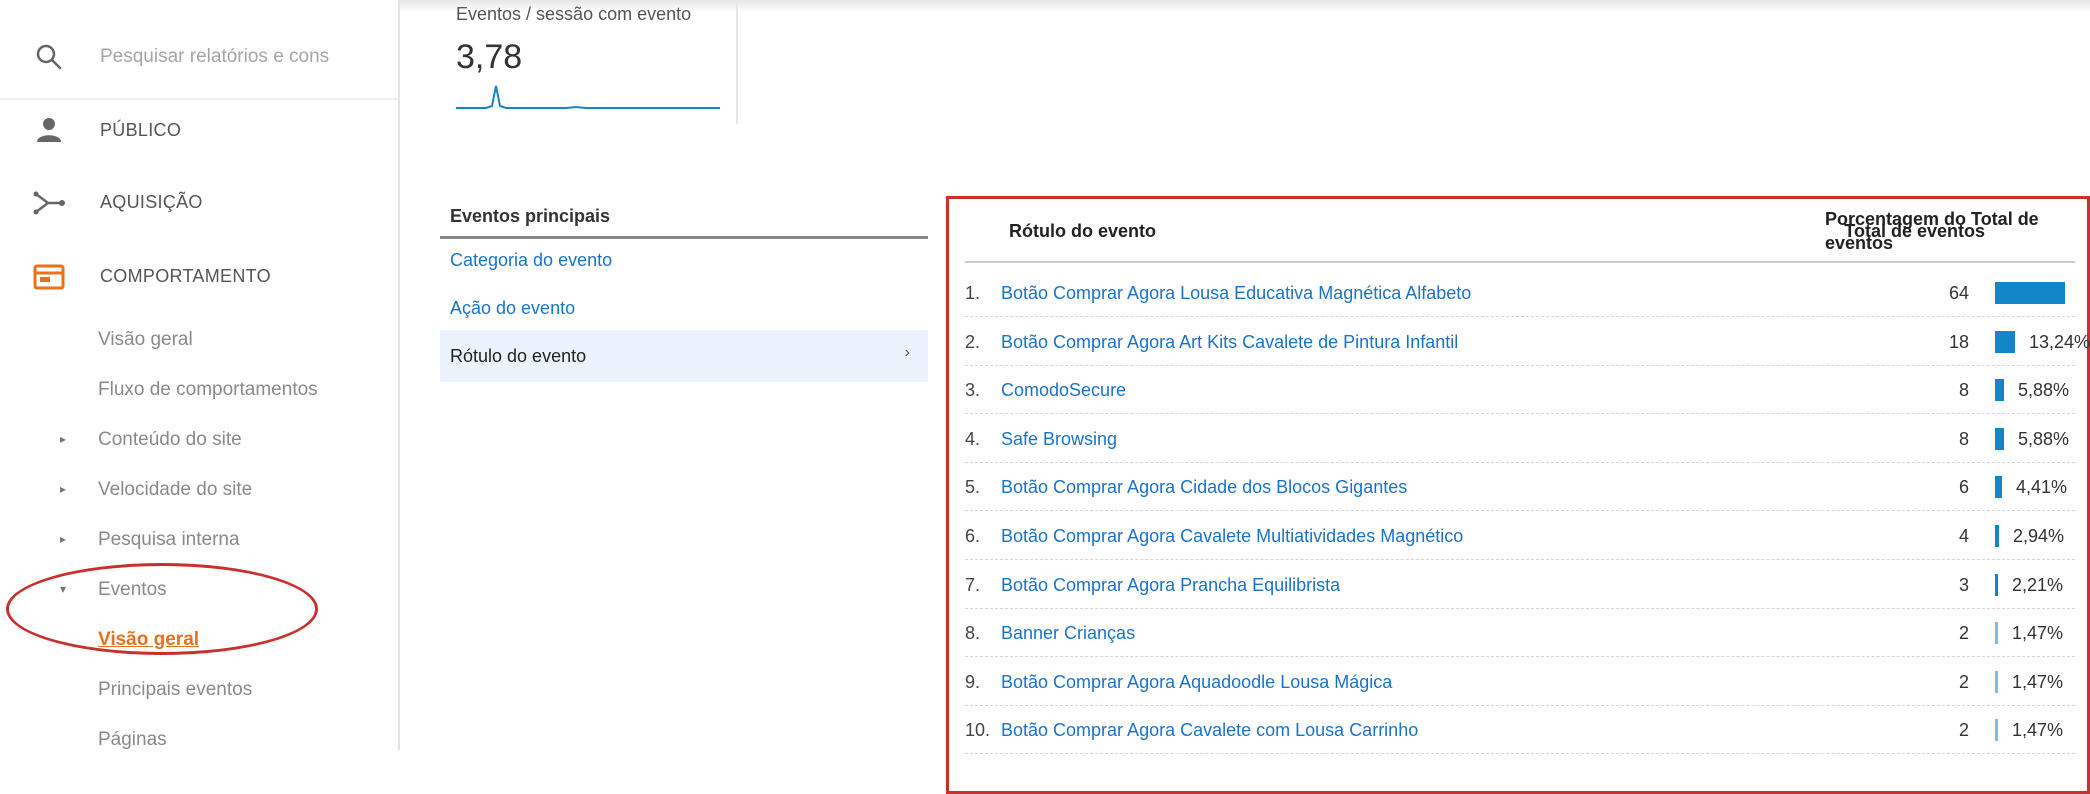 The height and width of the screenshot is (794, 2090). I want to click on subnav-paginas: Páginas, so click(199, 740).